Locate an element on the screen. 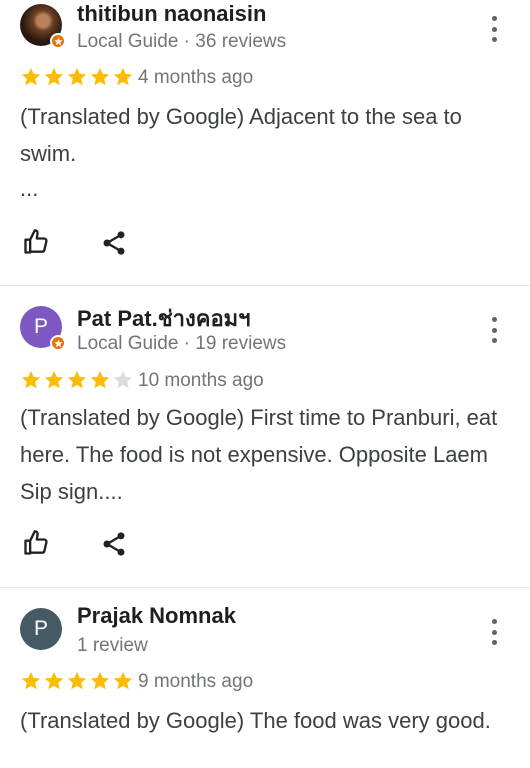 This screenshot has width=530, height=768. reviewer-meta: 1 review is located at coordinates (112, 646).